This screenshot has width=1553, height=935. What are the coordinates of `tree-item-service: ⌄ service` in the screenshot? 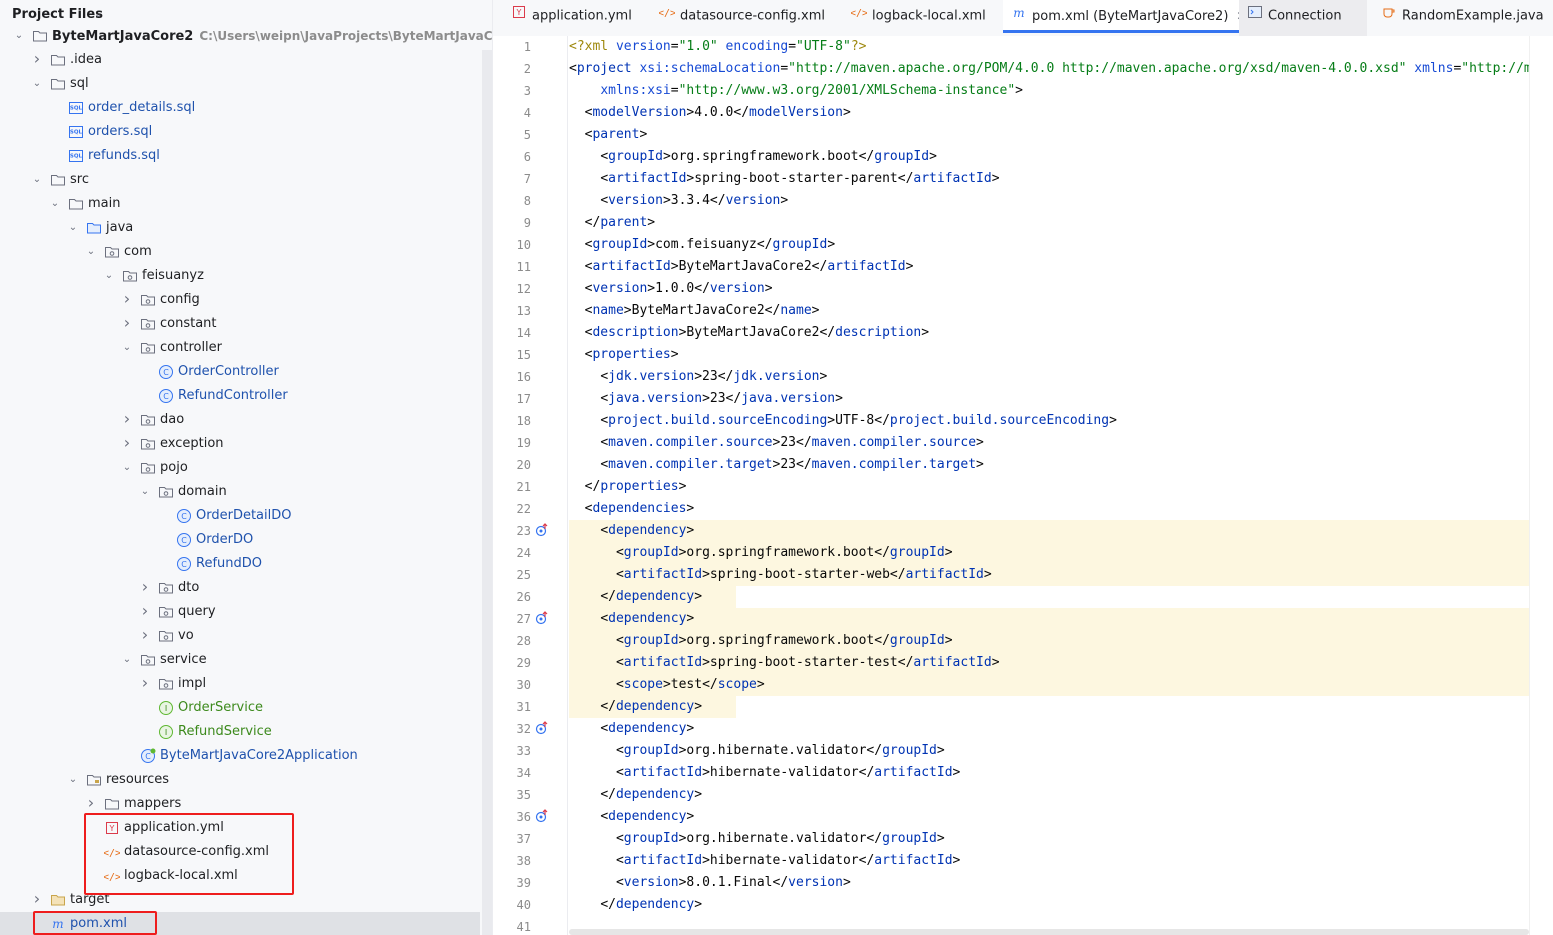 It's located at (240, 660).